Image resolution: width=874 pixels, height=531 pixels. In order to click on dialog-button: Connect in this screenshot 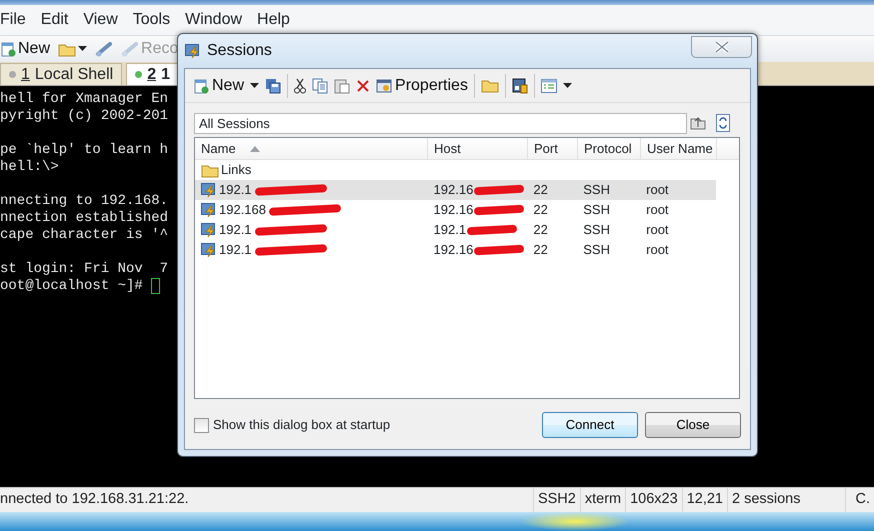, I will do `click(590, 425)`.